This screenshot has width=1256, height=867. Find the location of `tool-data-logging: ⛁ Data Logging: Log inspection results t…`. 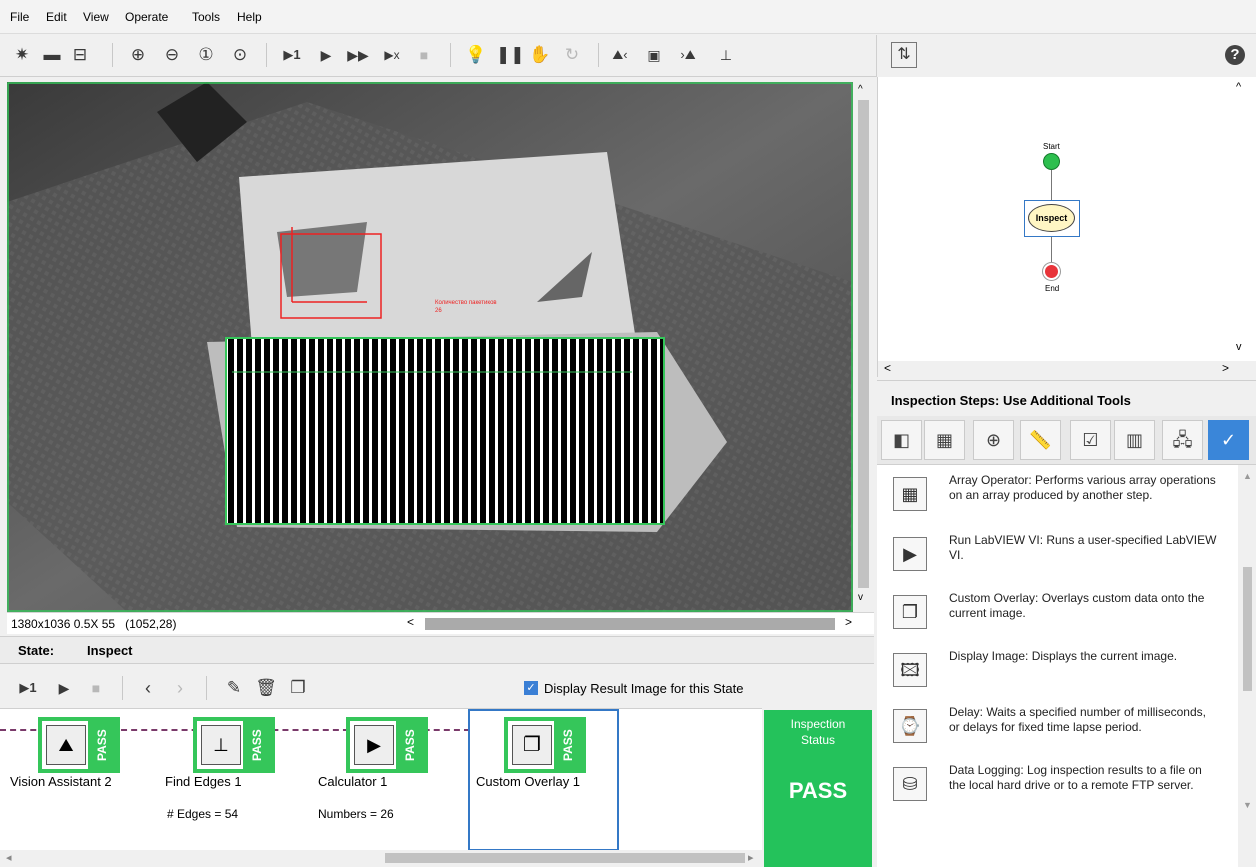

tool-data-logging: ⛁ Data Logging: Log inspection results t… is located at coordinates (1057, 789).